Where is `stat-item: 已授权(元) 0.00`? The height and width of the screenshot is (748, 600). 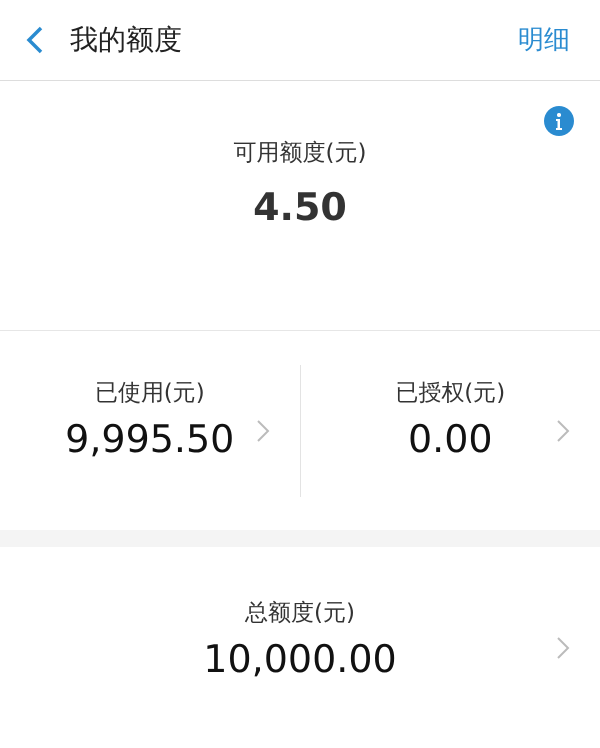
stat-item: 已授权(元) 0.00 is located at coordinates (450, 430).